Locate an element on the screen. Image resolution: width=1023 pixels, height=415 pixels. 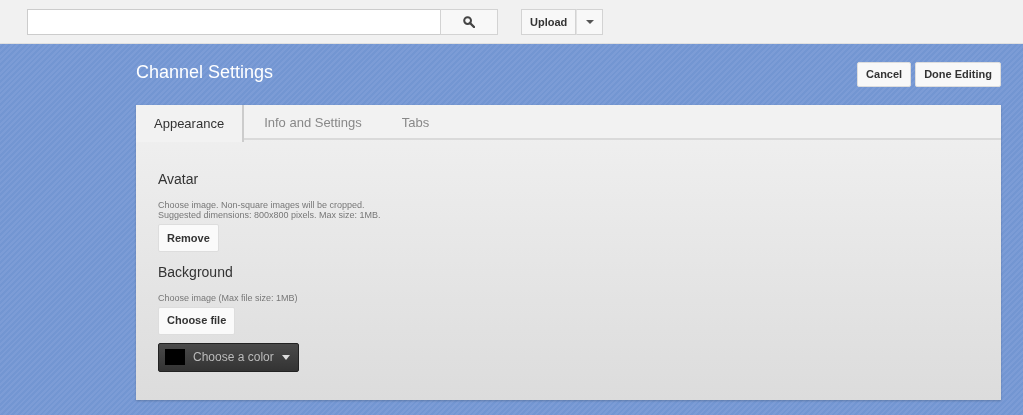
page-title: Channel Settings is located at coordinates (205, 72).